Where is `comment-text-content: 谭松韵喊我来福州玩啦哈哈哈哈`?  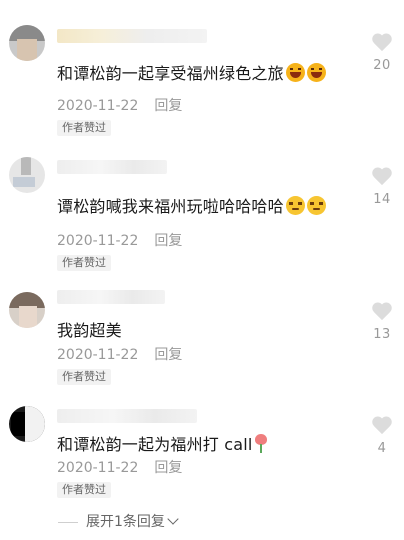
comment-text-content: 谭松韵喊我来福州玩啦哈哈哈哈 is located at coordinates (170, 206).